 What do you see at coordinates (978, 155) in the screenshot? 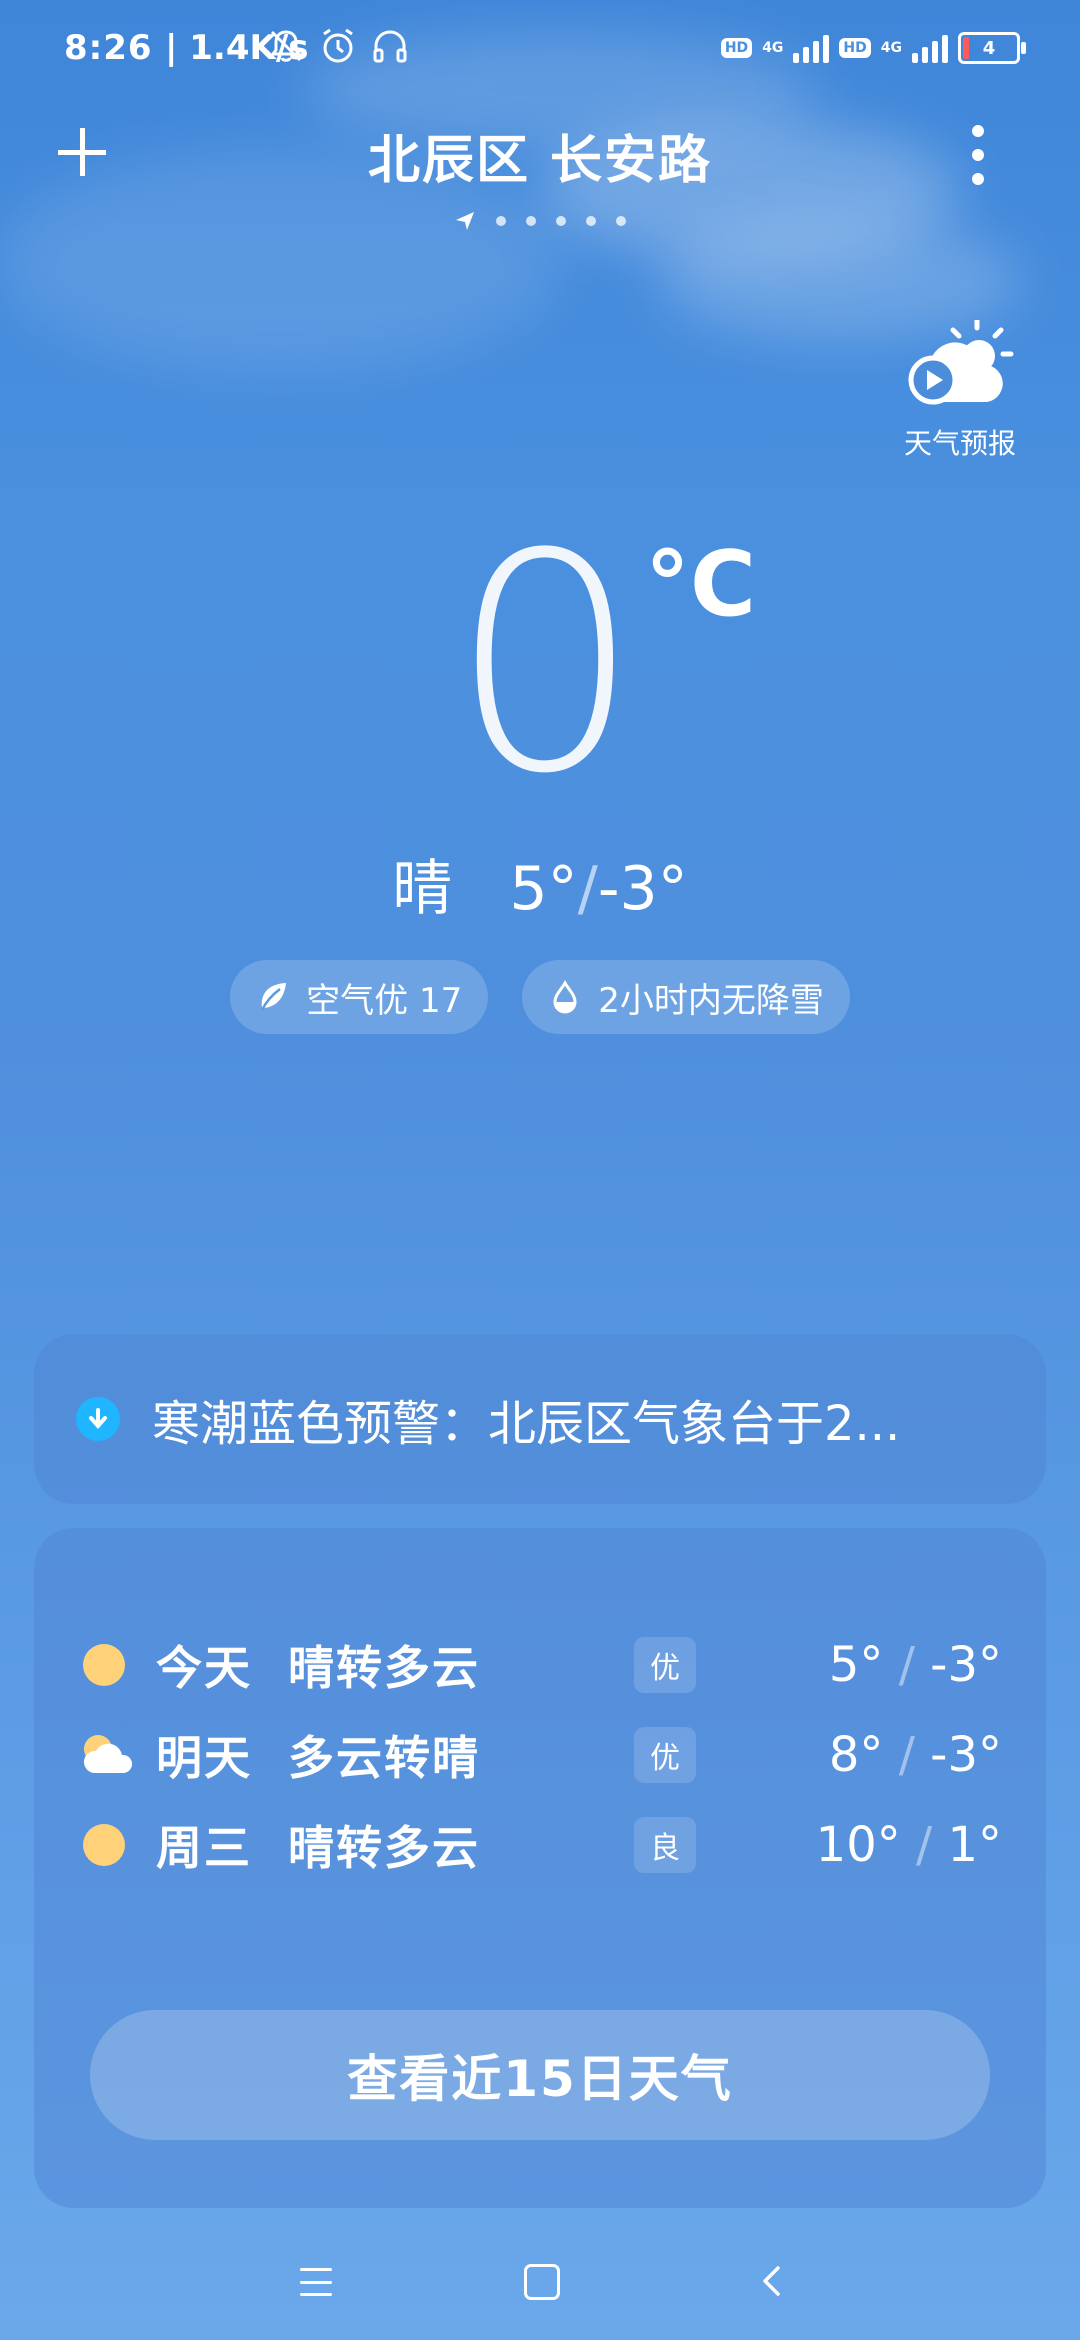
I see `more-menu-button` at bounding box center [978, 155].